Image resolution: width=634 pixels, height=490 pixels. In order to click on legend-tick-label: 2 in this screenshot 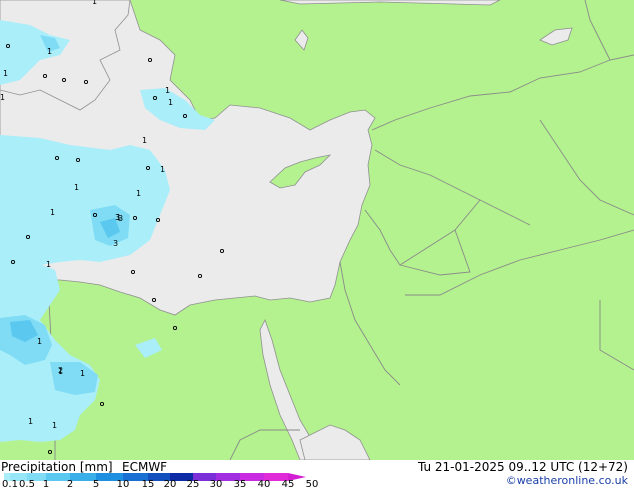, I will do `click(70, 484)`.